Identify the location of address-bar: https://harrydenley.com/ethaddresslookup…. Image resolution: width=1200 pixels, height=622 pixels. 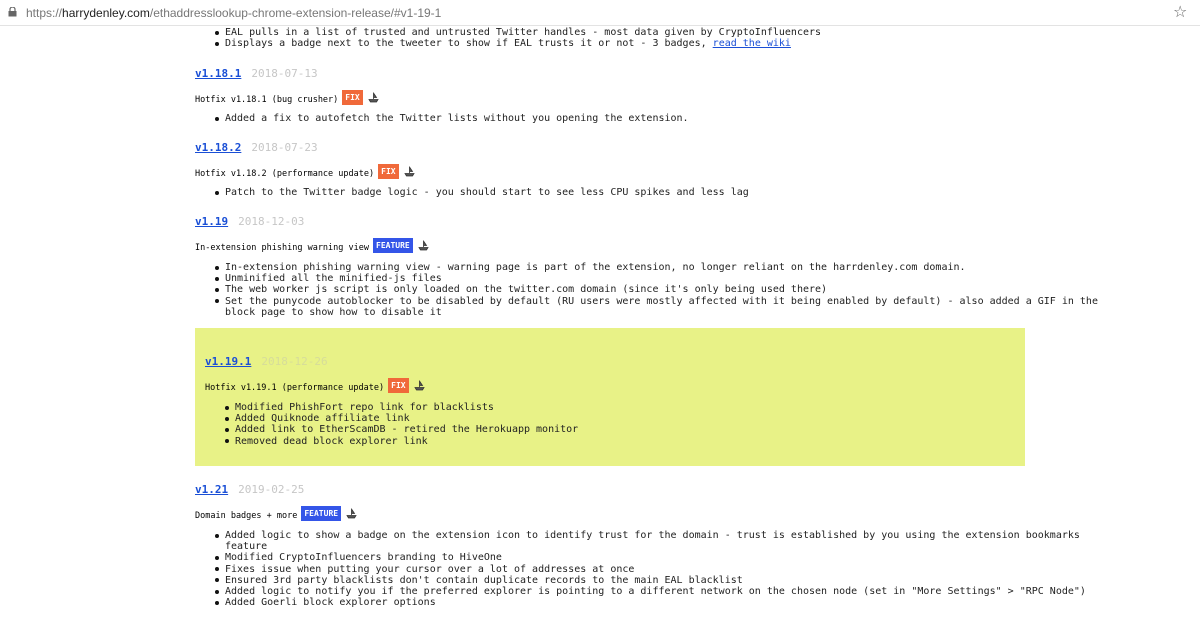
(600, 13).